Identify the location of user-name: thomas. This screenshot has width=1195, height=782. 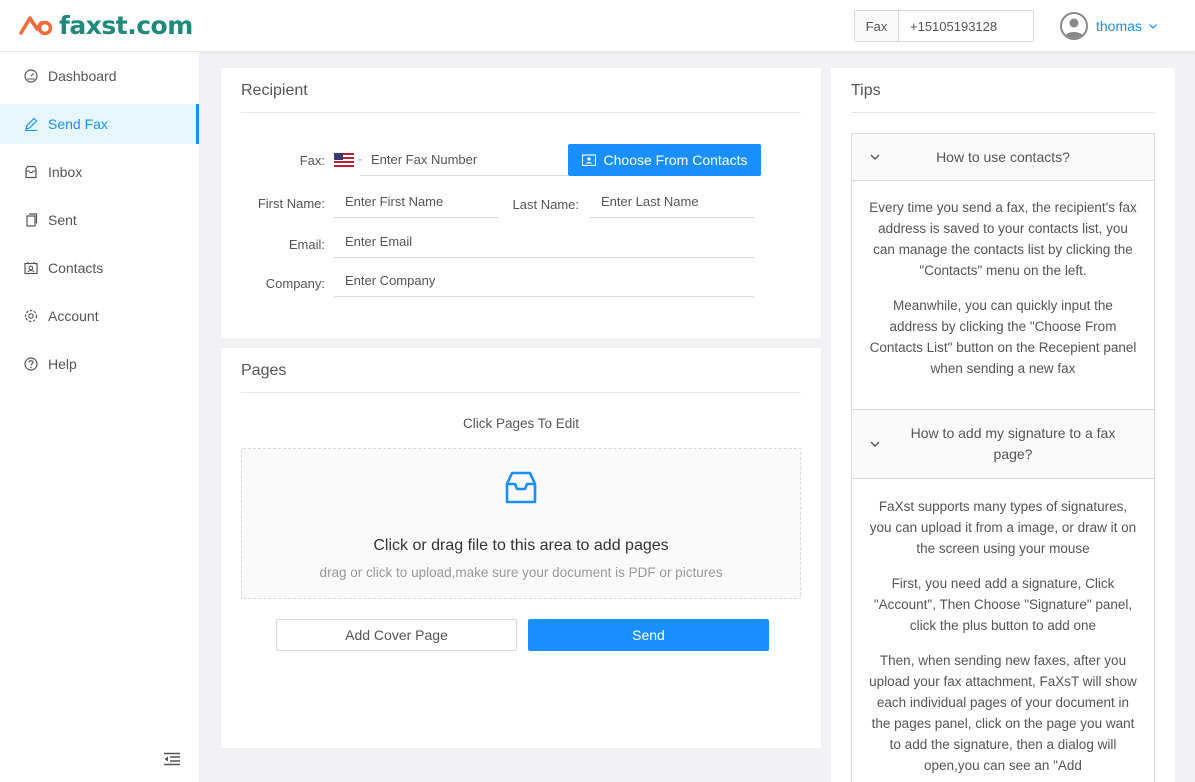
(1119, 26).